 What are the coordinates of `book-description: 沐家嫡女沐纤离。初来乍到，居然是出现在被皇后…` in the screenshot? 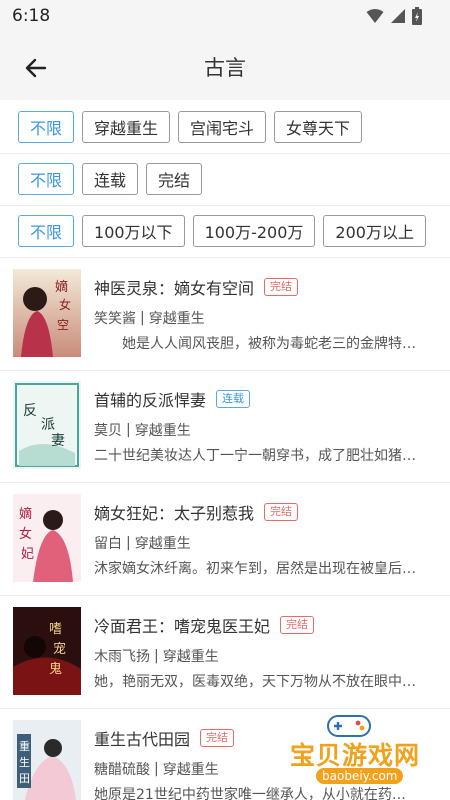 It's located at (255, 569).